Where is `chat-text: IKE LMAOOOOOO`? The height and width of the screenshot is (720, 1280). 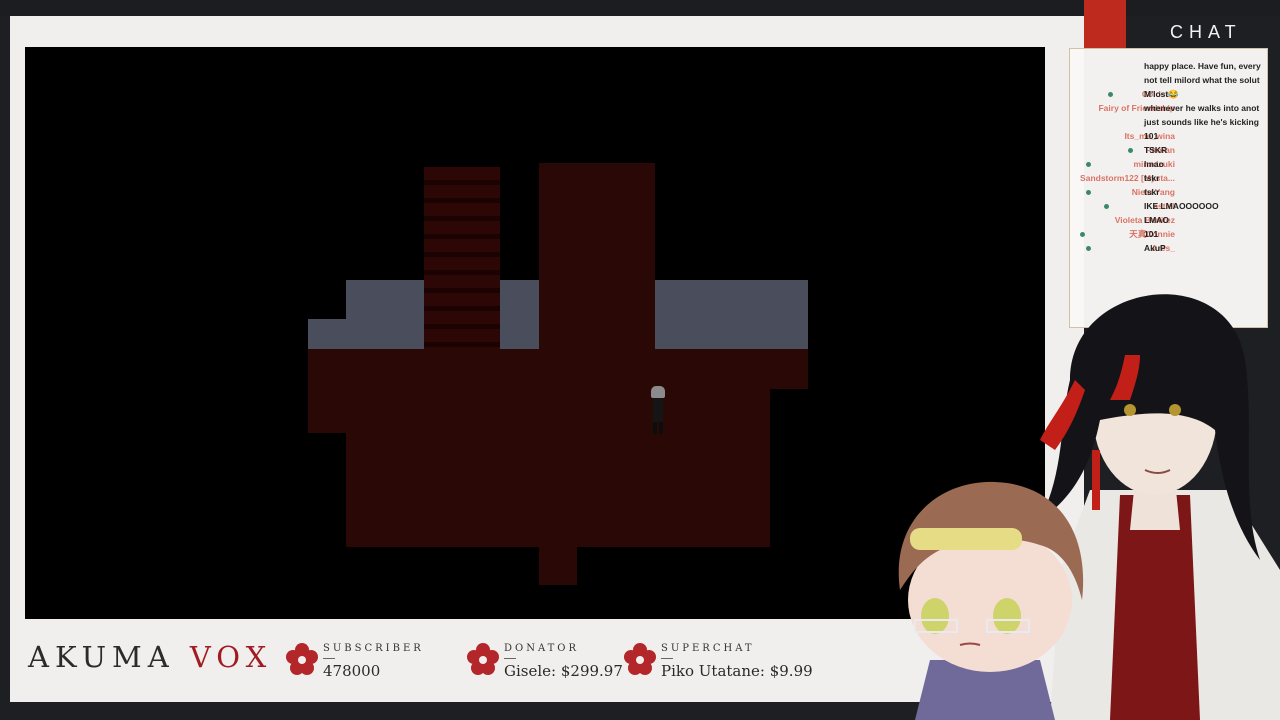 chat-text: IKE LMAOOOOOO is located at coordinates (1181, 206).